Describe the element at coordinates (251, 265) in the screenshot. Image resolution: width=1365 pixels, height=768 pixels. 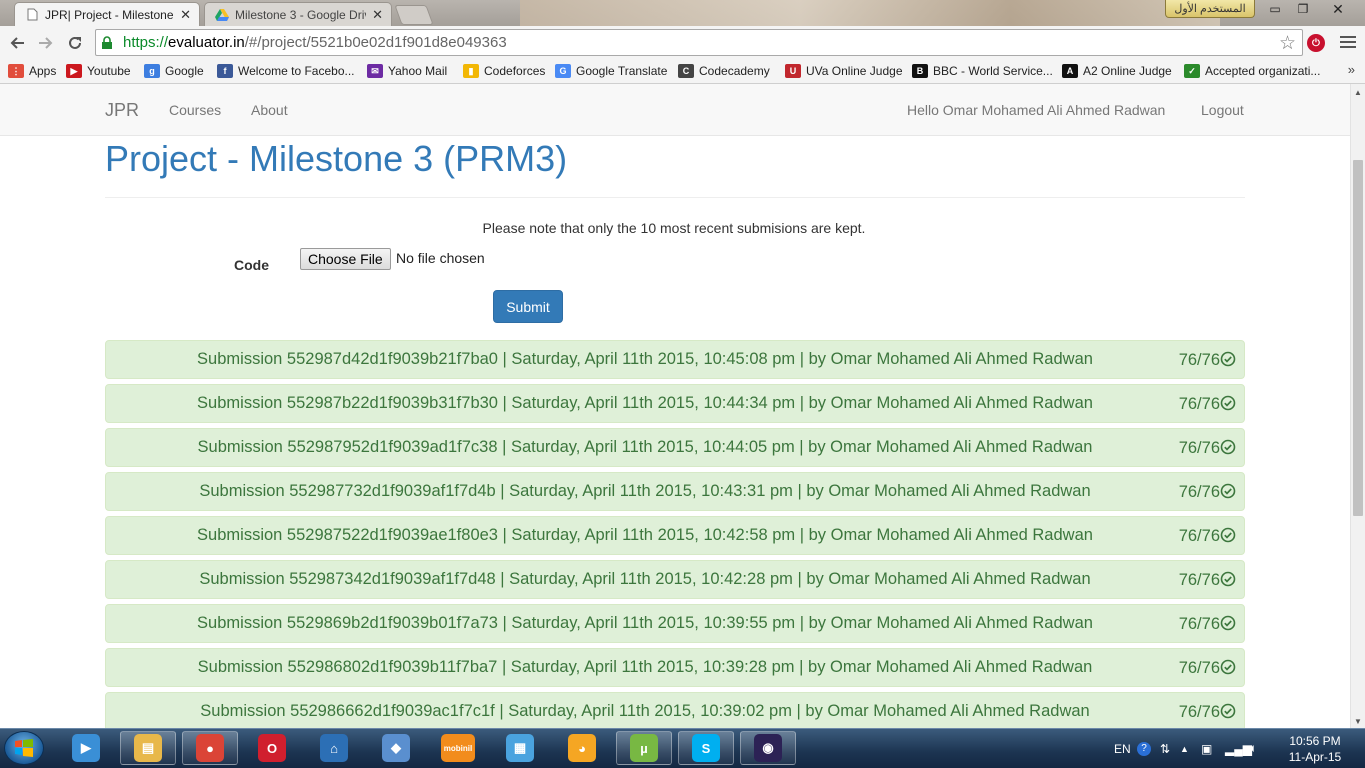
I see `code-label: Code` at that location.